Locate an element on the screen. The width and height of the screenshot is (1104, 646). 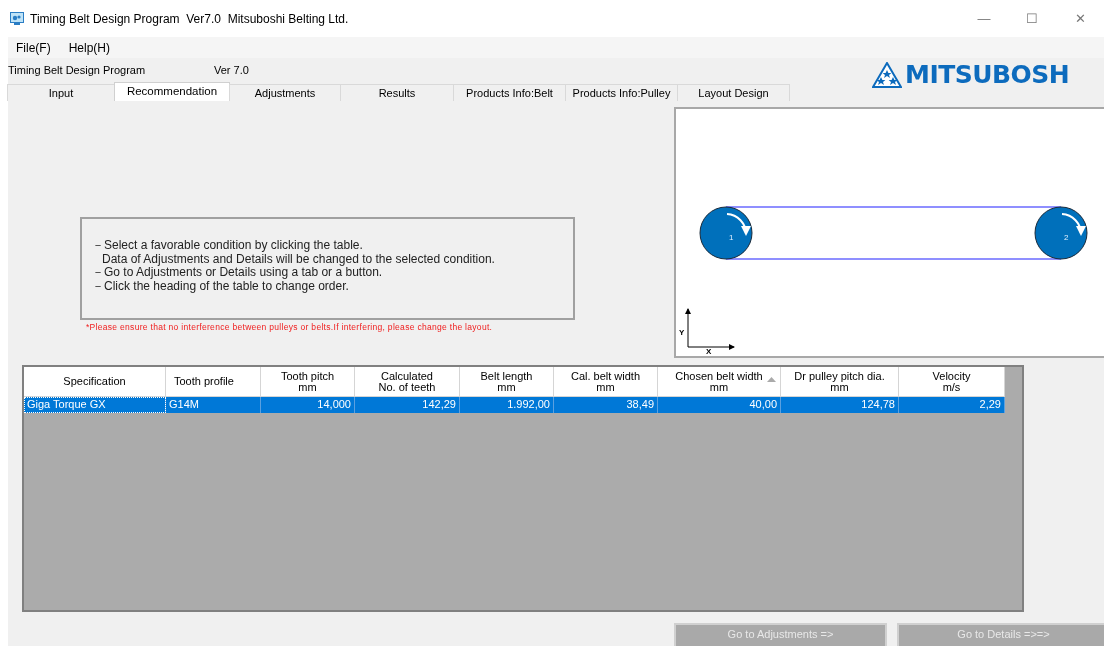
column-header: Tooth pitch mm is located at coordinates (308, 382).